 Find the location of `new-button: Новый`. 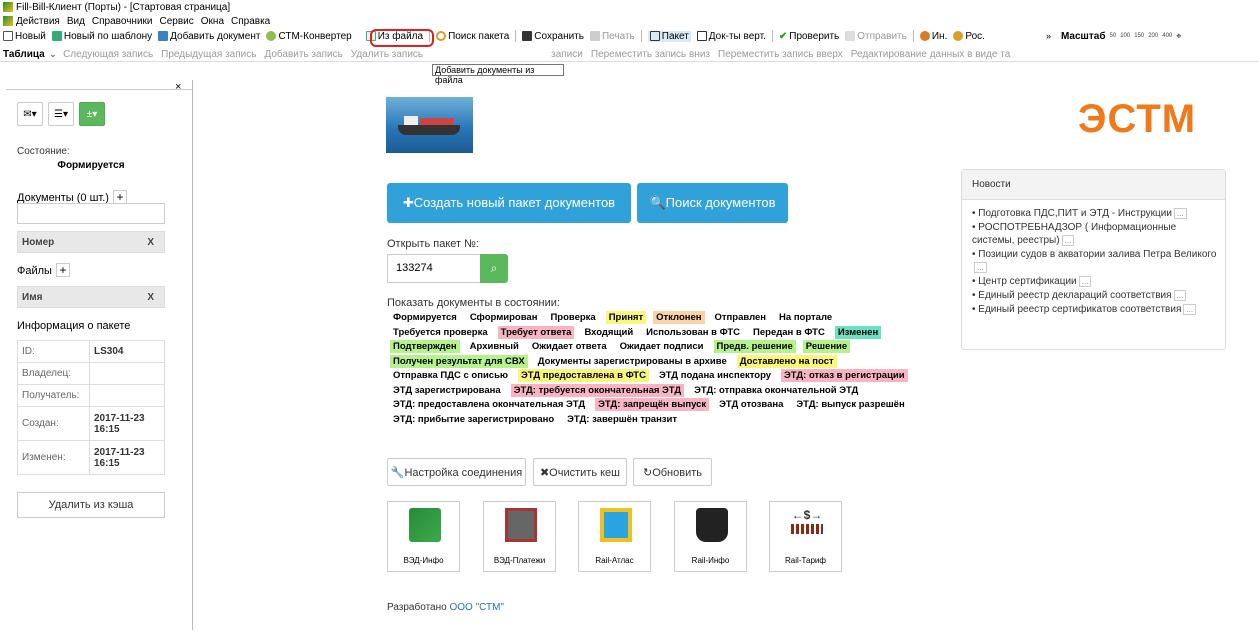

new-button: Новый is located at coordinates (24, 36).